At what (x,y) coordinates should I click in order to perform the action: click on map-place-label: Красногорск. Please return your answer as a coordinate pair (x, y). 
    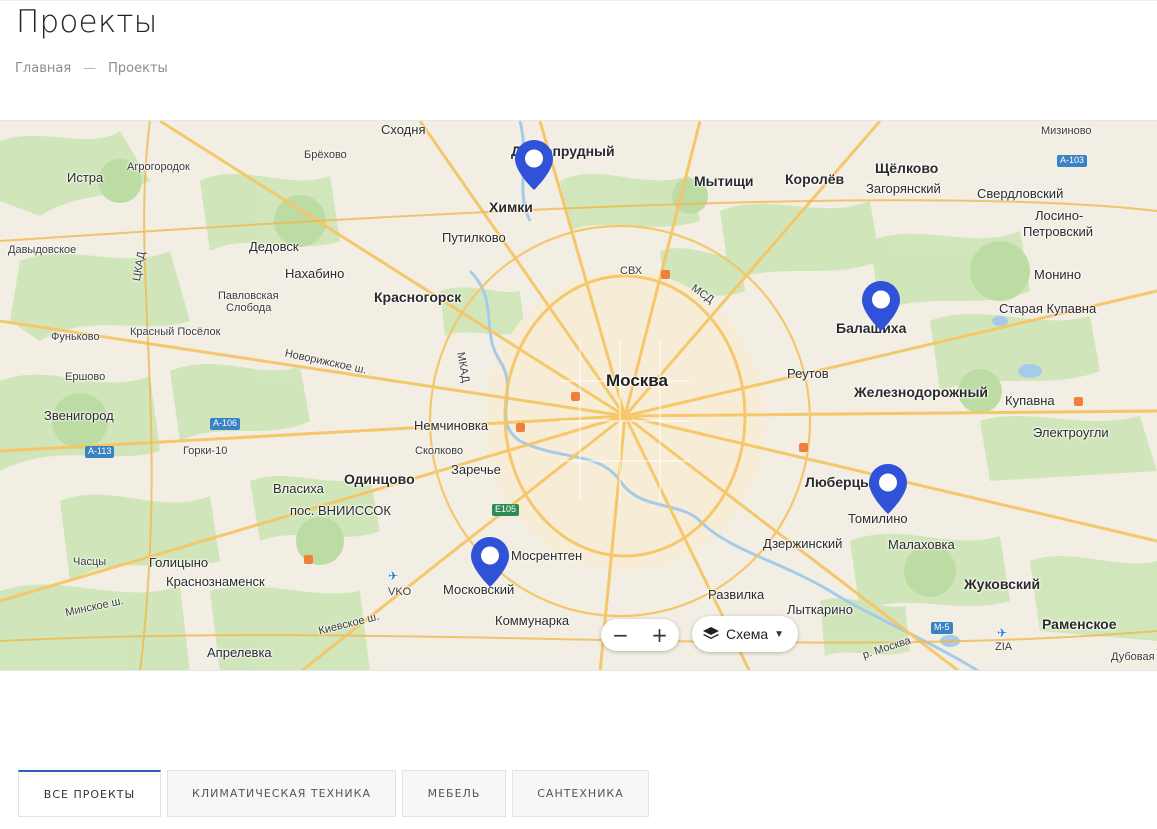
    Looking at the image, I should click on (418, 297).